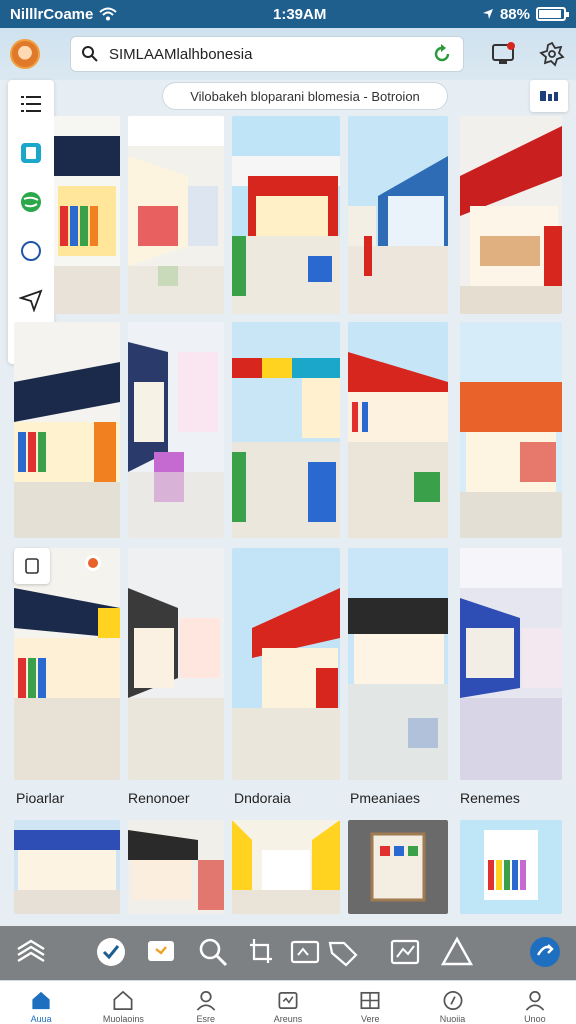 The image size is (576, 1024). What do you see at coordinates (552, 14) in the screenshot?
I see `battery-icon` at bounding box center [552, 14].